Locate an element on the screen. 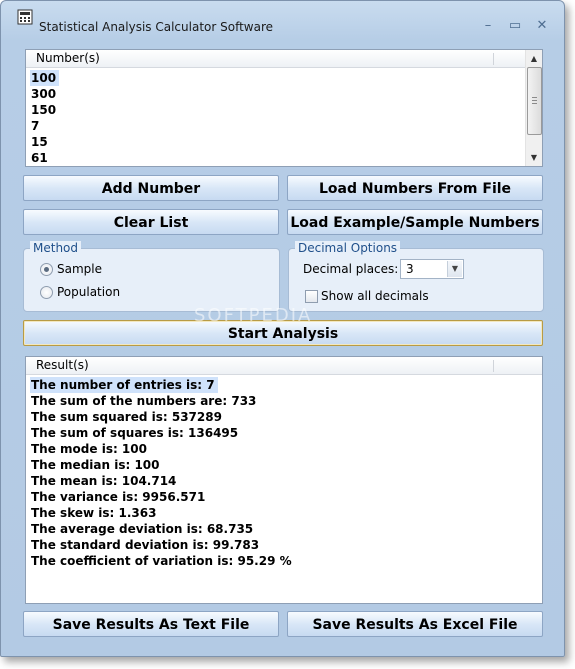 The width and height of the screenshot is (575, 669). close-button: ✕ is located at coordinates (542, 26).